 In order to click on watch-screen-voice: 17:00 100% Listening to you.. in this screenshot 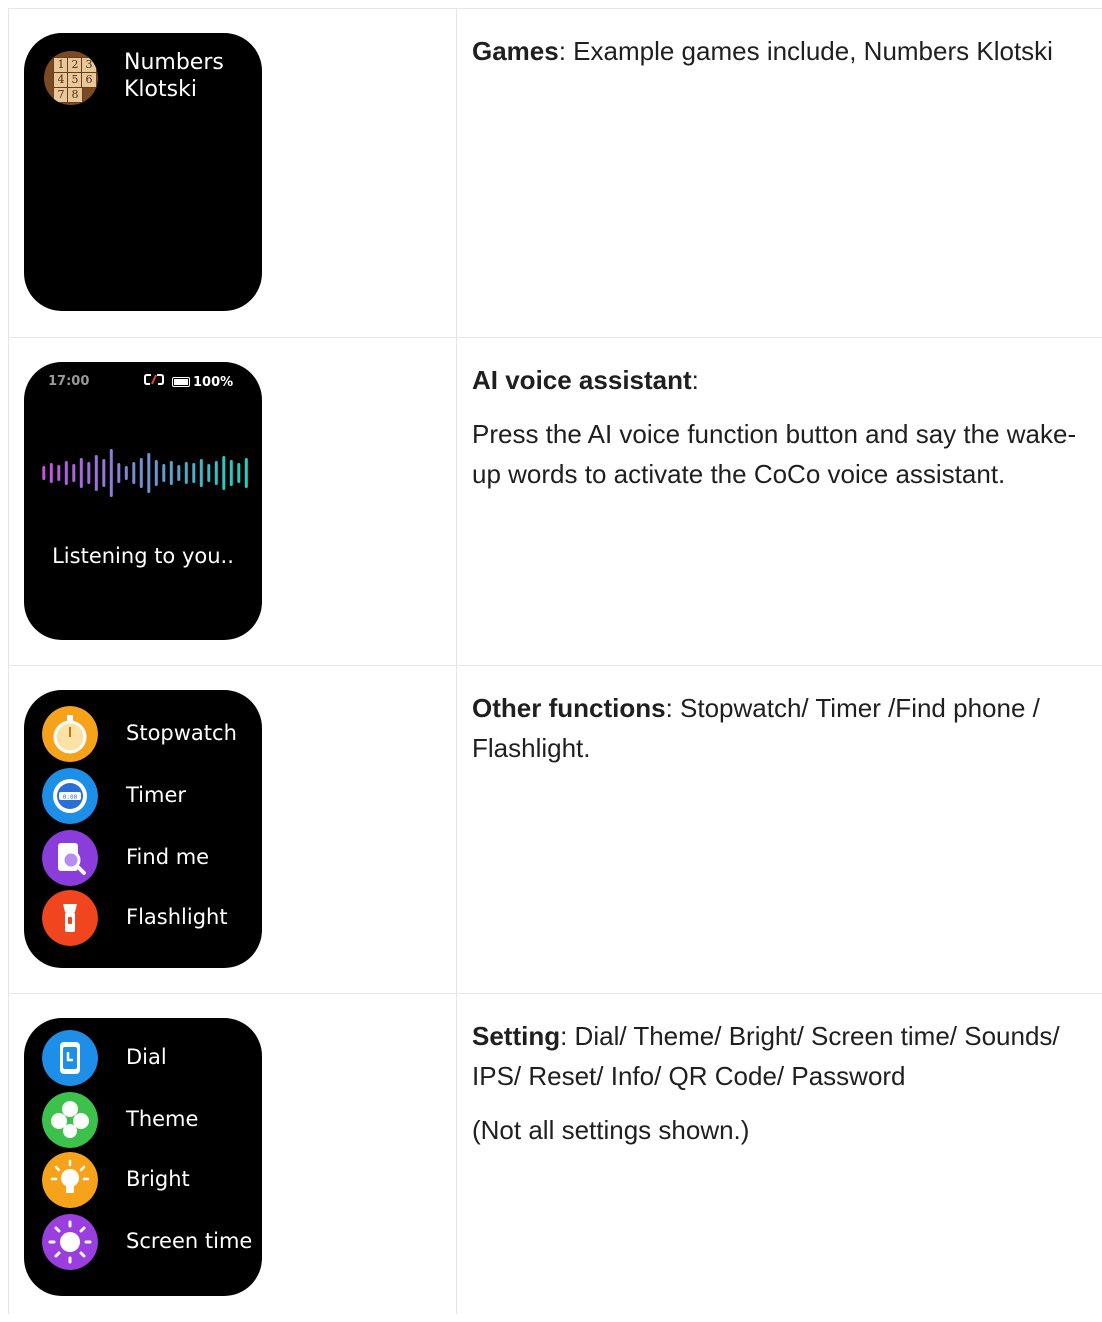, I will do `click(143, 501)`.